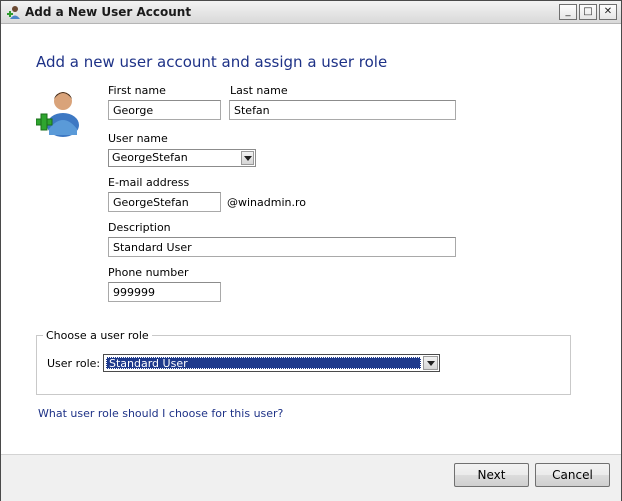 Image resolution: width=622 pixels, height=501 pixels. I want to click on user-role-value: Standard User, so click(263, 363).